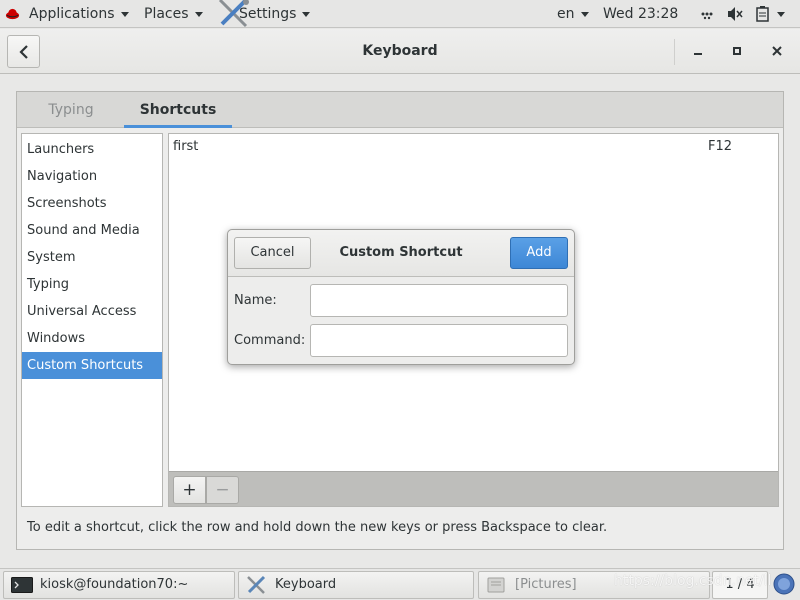 The height and width of the screenshot is (600, 800). I want to click on window-headerbar: Keyboard, so click(400, 51).